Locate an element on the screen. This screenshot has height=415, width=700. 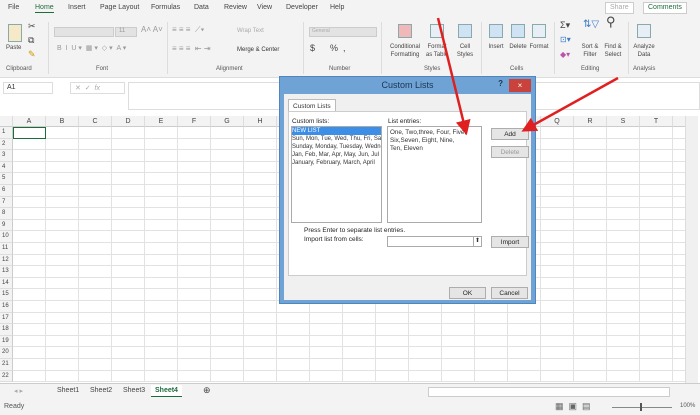
tab-developer: Developer is located at coordinates (302, 7).